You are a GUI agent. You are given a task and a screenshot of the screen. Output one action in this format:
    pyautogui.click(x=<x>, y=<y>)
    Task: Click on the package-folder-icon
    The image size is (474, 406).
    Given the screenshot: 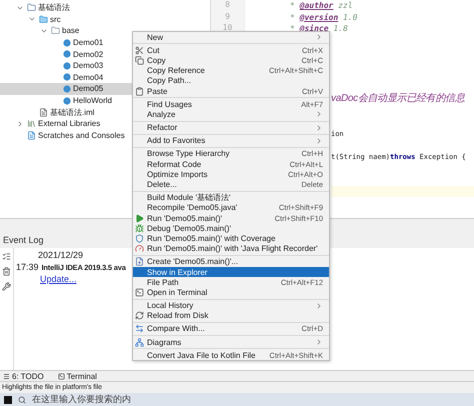 What is the action you would take?
    pyautogui.click(x=55, y=31)
    